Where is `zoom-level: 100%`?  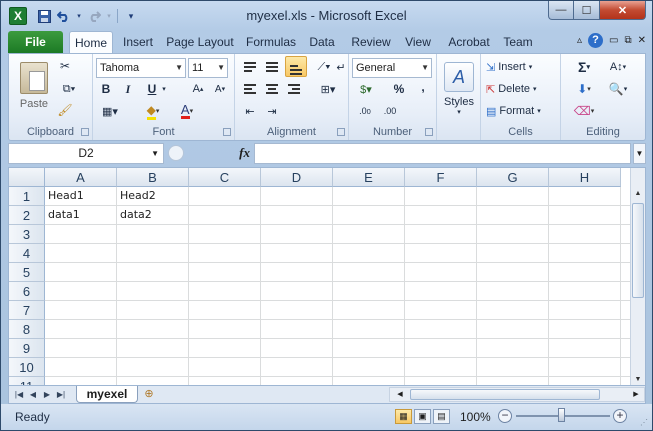 zoom-level: 100% is located at coordinates (475, 417).